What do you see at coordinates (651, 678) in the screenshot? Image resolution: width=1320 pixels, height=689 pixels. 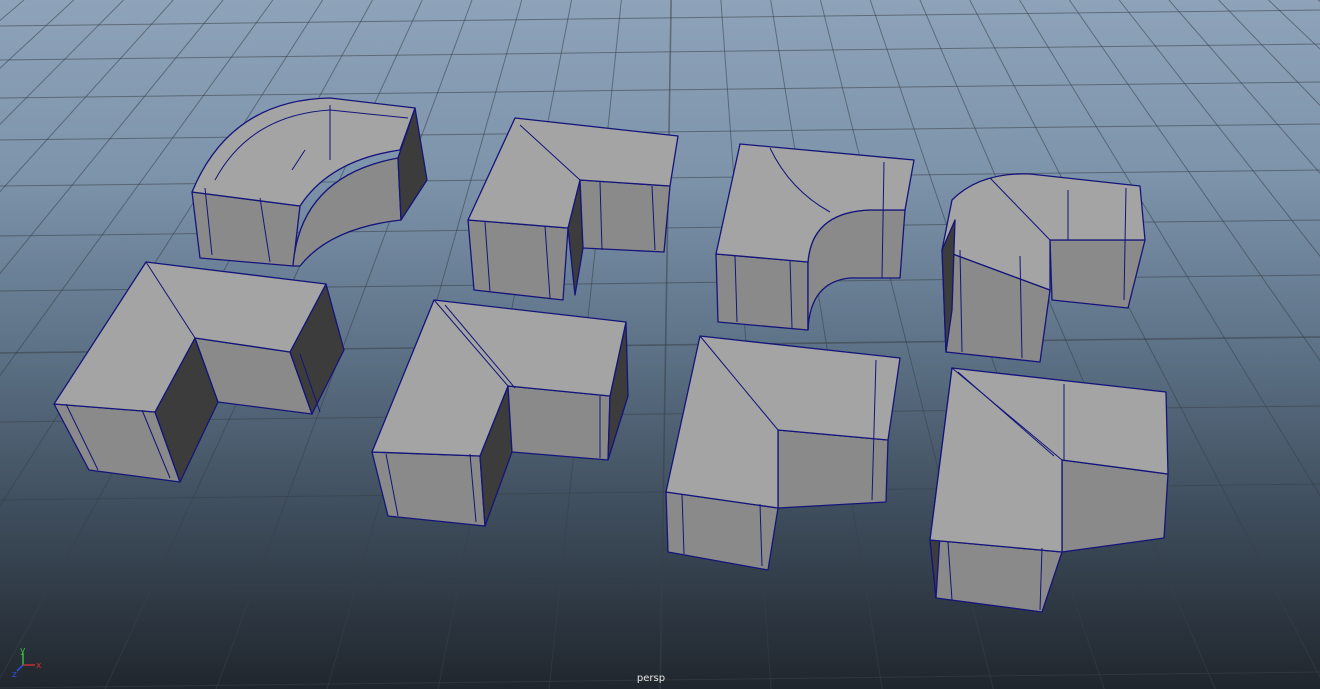 I see `camera-name-label: persp` at bounding box center [651, 678].